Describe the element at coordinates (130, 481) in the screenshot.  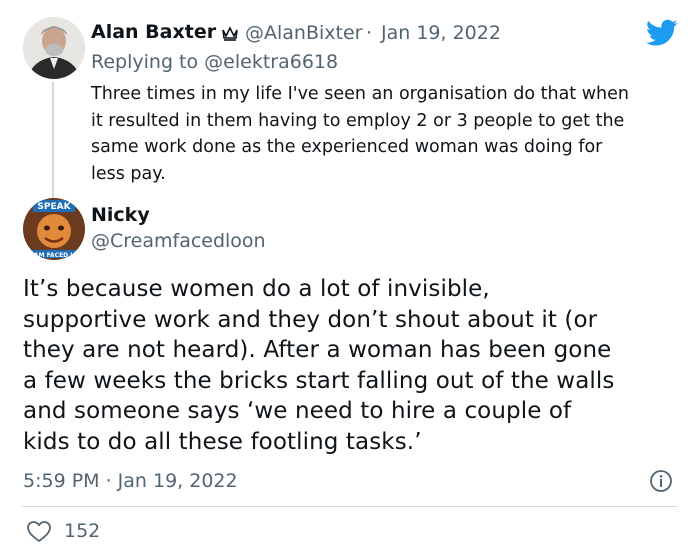
I see `main-timestamp: 5:59 PM · Jan 19, 2022` at that location.